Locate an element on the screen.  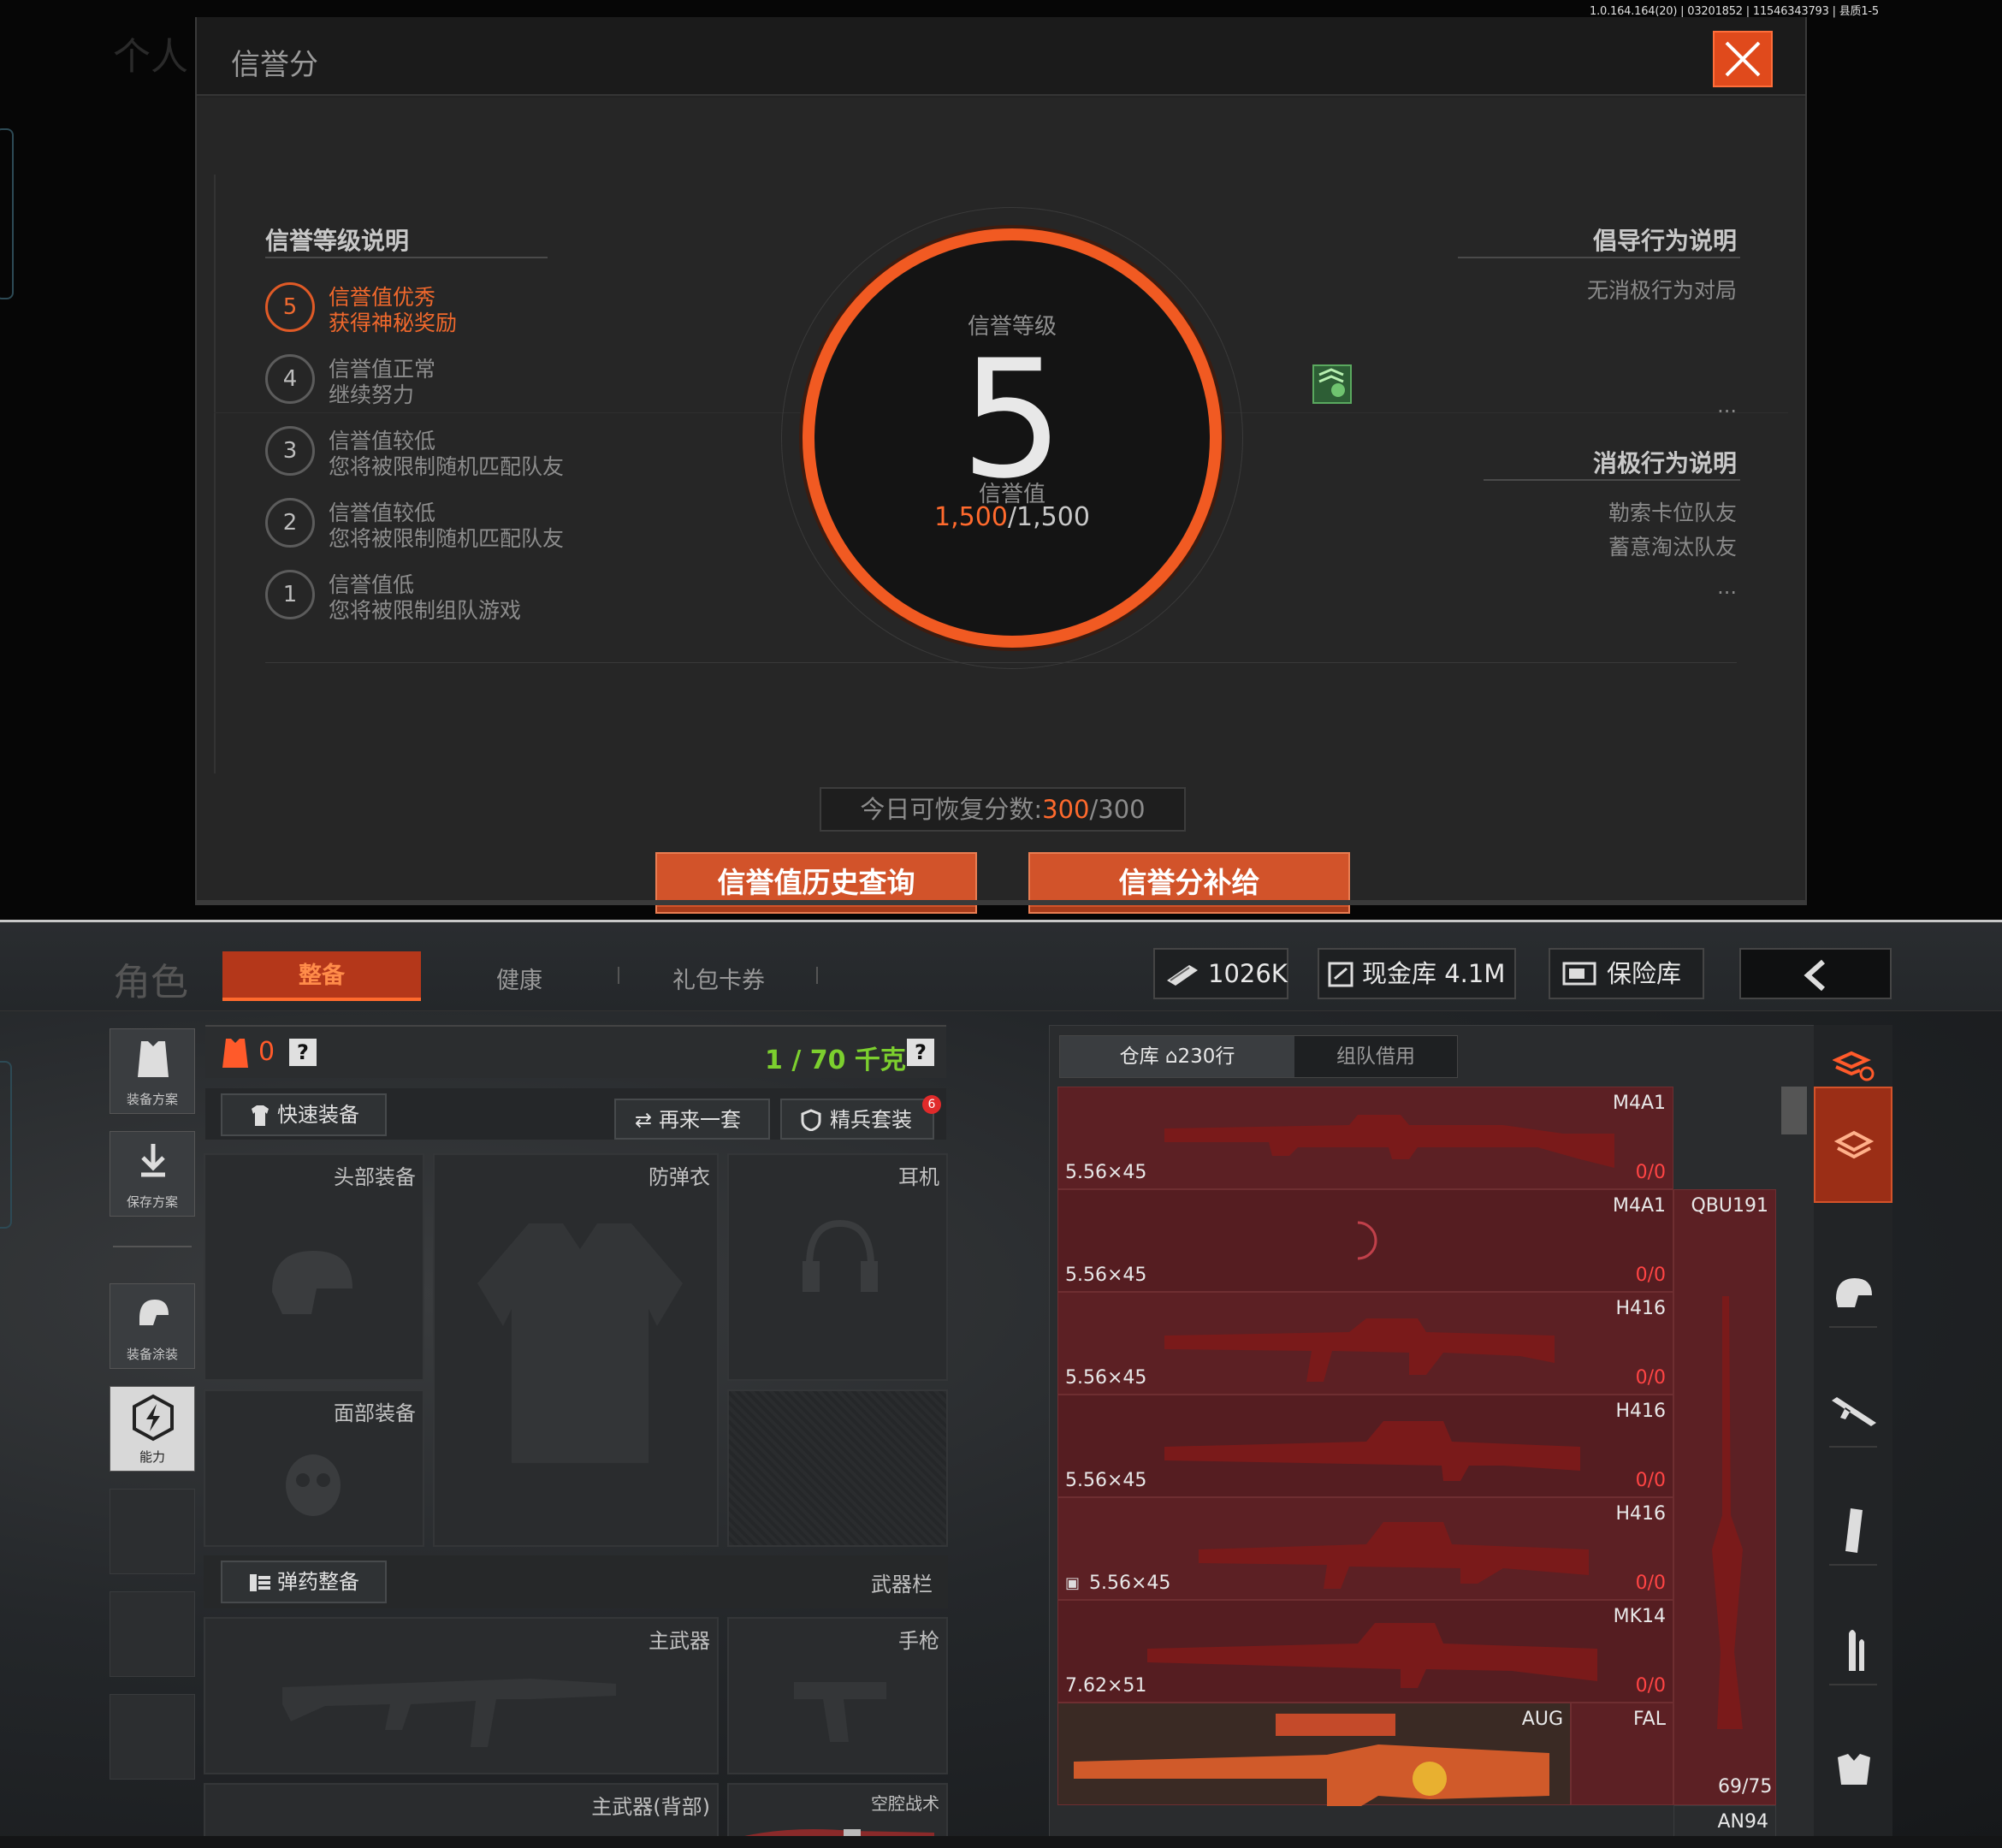
positive-item: 无消极行为对局 is located at coordinates (1661, 290).